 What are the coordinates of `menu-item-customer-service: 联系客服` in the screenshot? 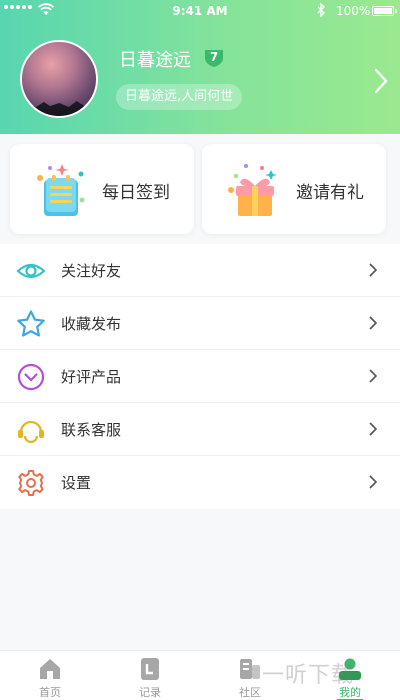 It's located at (200, 429).